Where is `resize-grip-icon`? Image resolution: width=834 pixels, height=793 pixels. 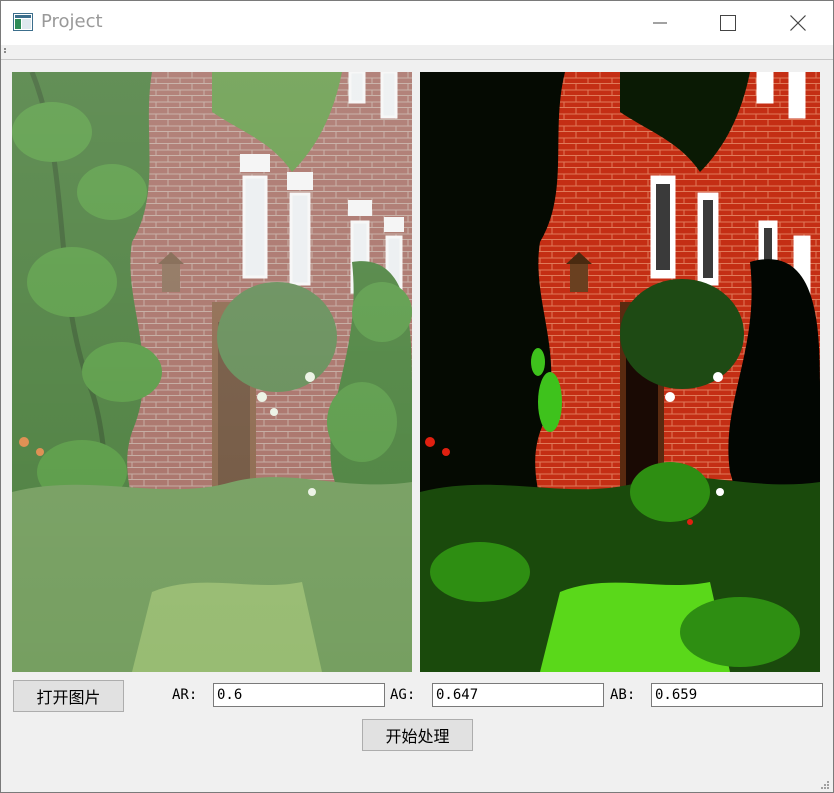 resize-grip-icon is located at coordinates (824, 783).